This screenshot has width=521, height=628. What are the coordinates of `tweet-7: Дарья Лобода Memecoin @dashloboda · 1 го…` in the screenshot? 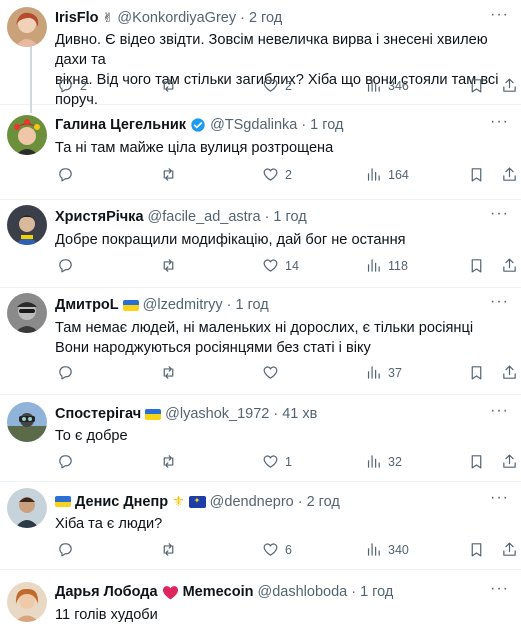 It's located at (260, 599).